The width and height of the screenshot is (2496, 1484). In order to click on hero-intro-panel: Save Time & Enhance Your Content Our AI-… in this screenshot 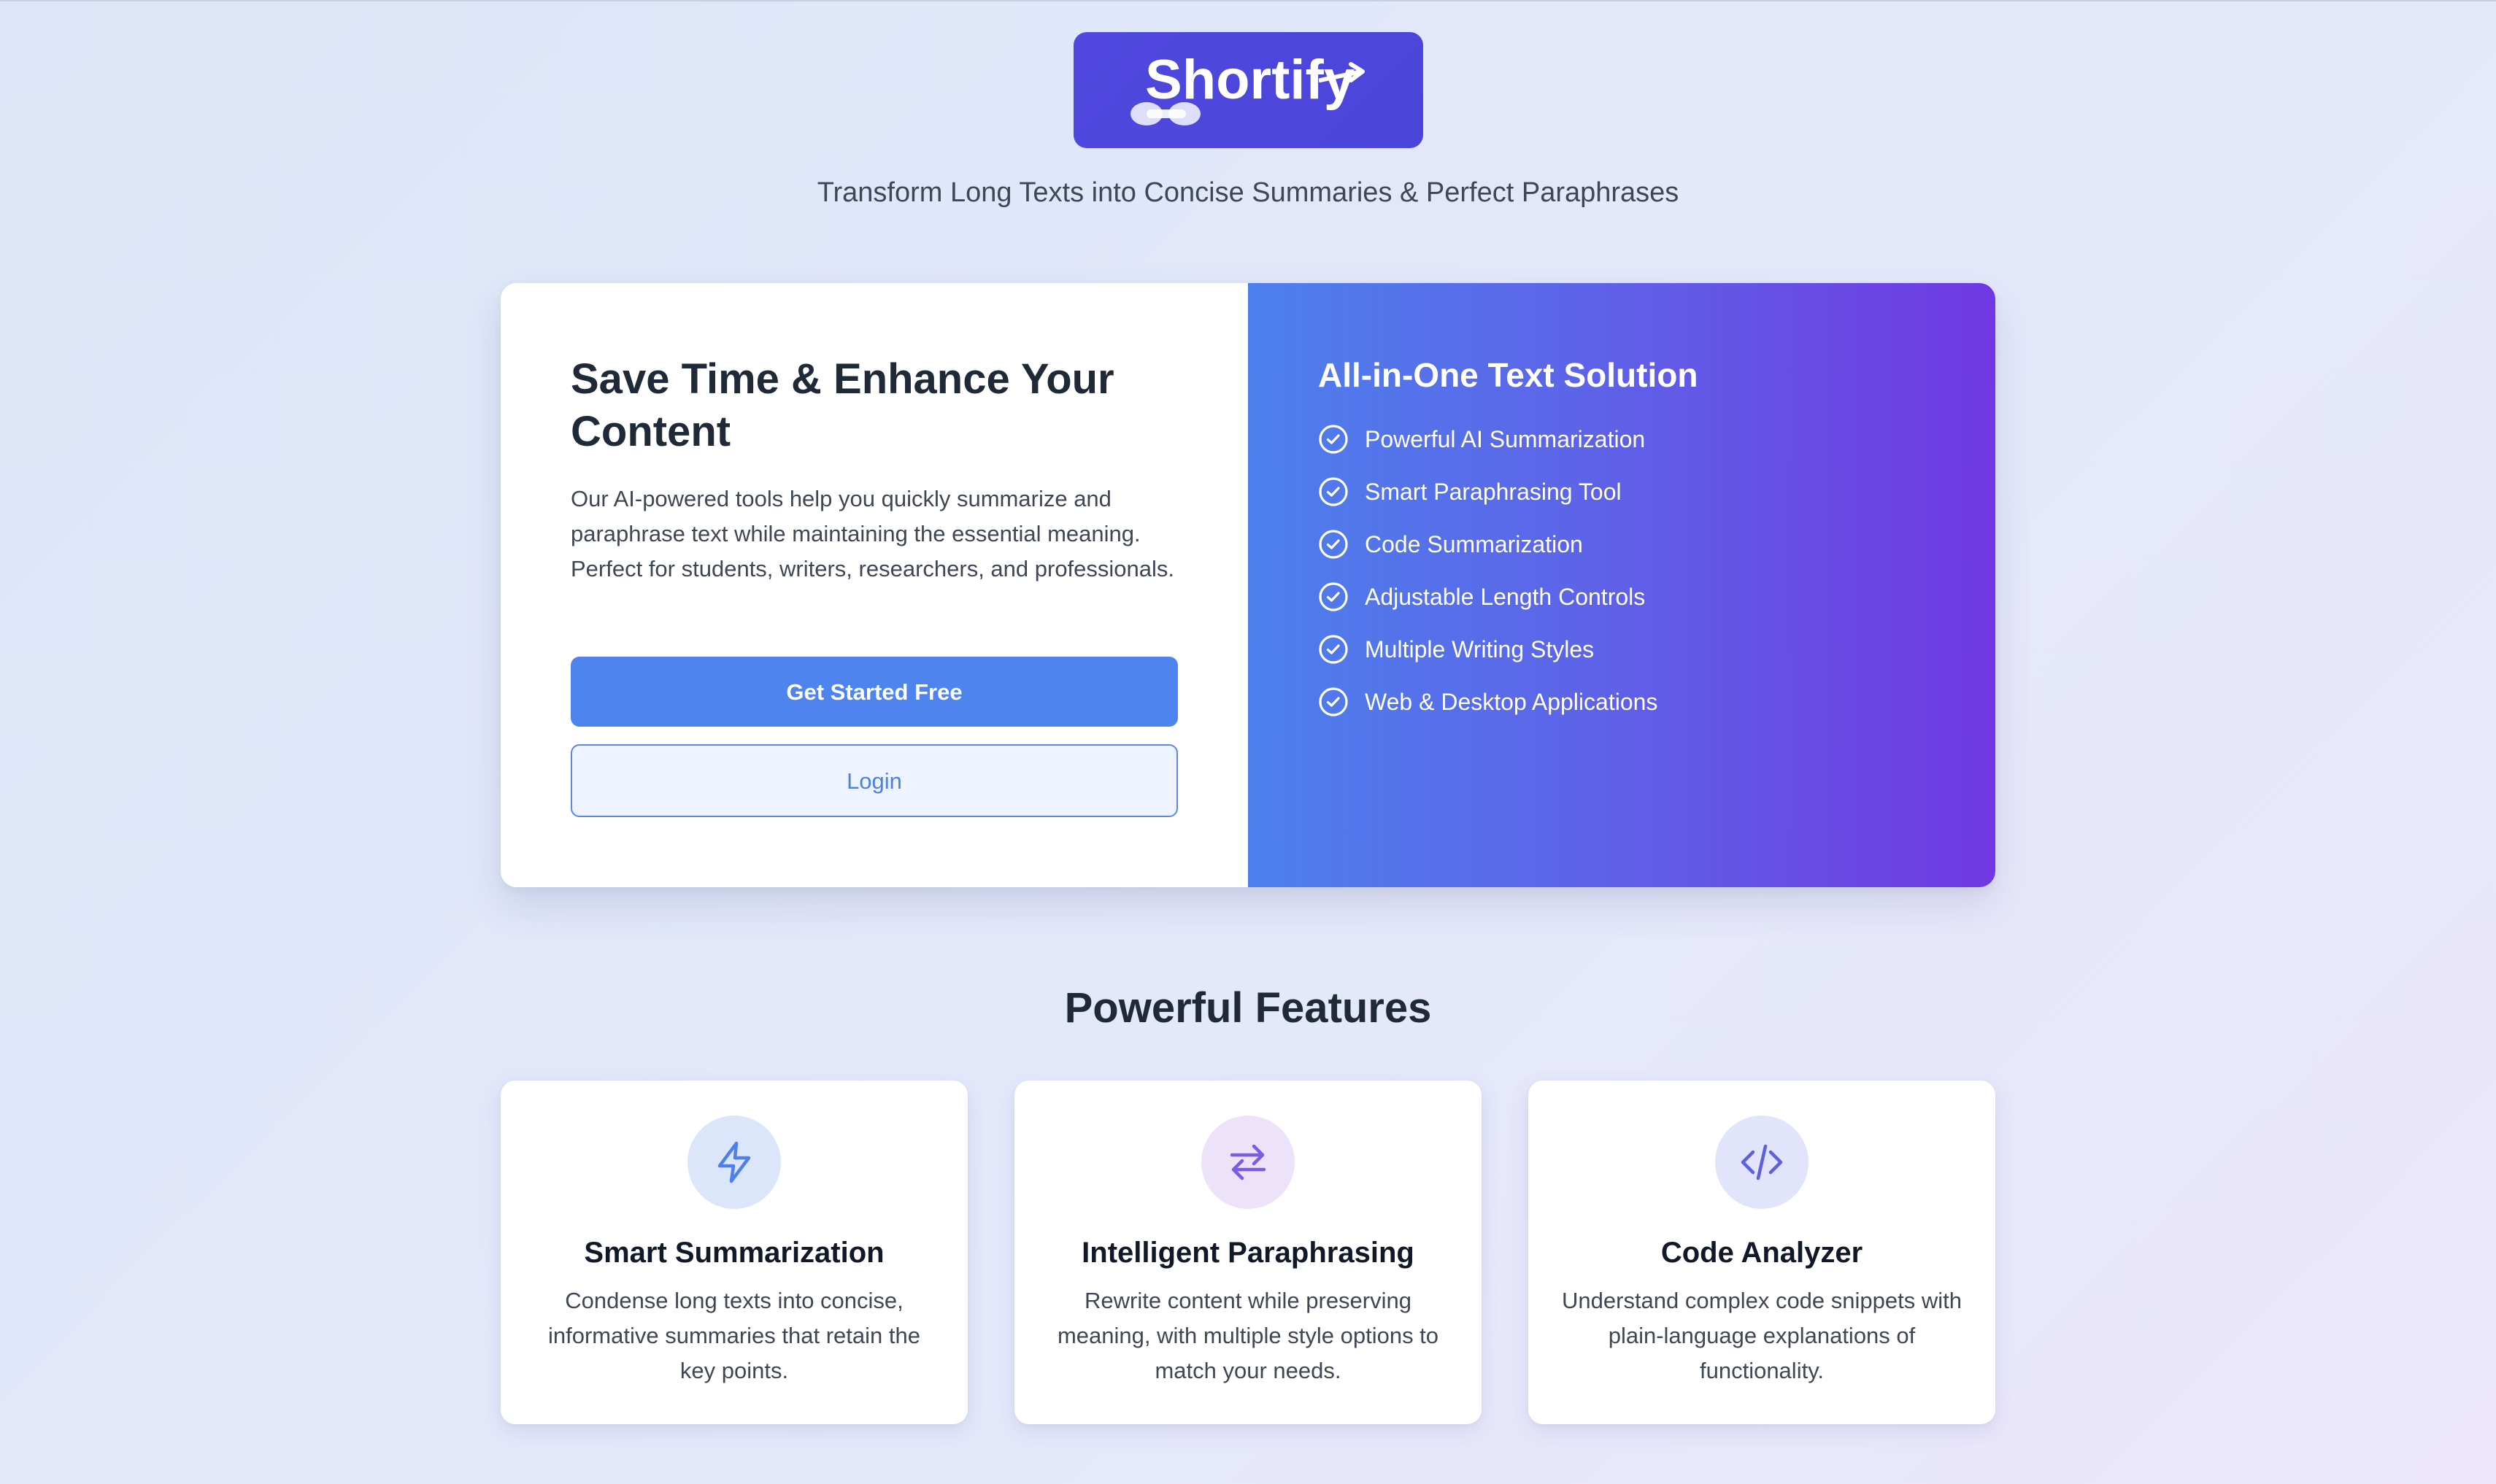, I will do `click(875, 585)`.